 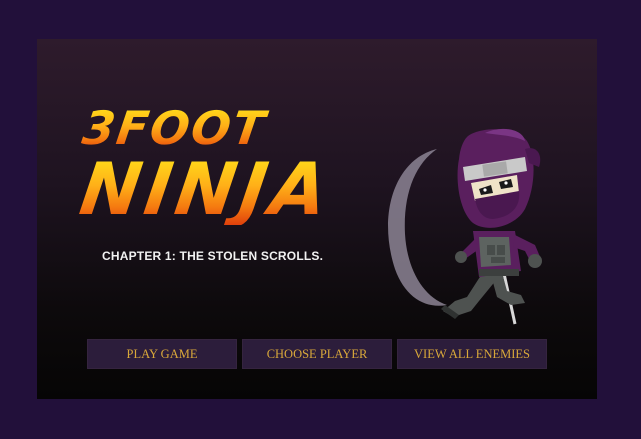 What do you see at coordinates (465, 226) in the screenshot?
I see `ninja-character-icon` at bounding box center [465, 226].